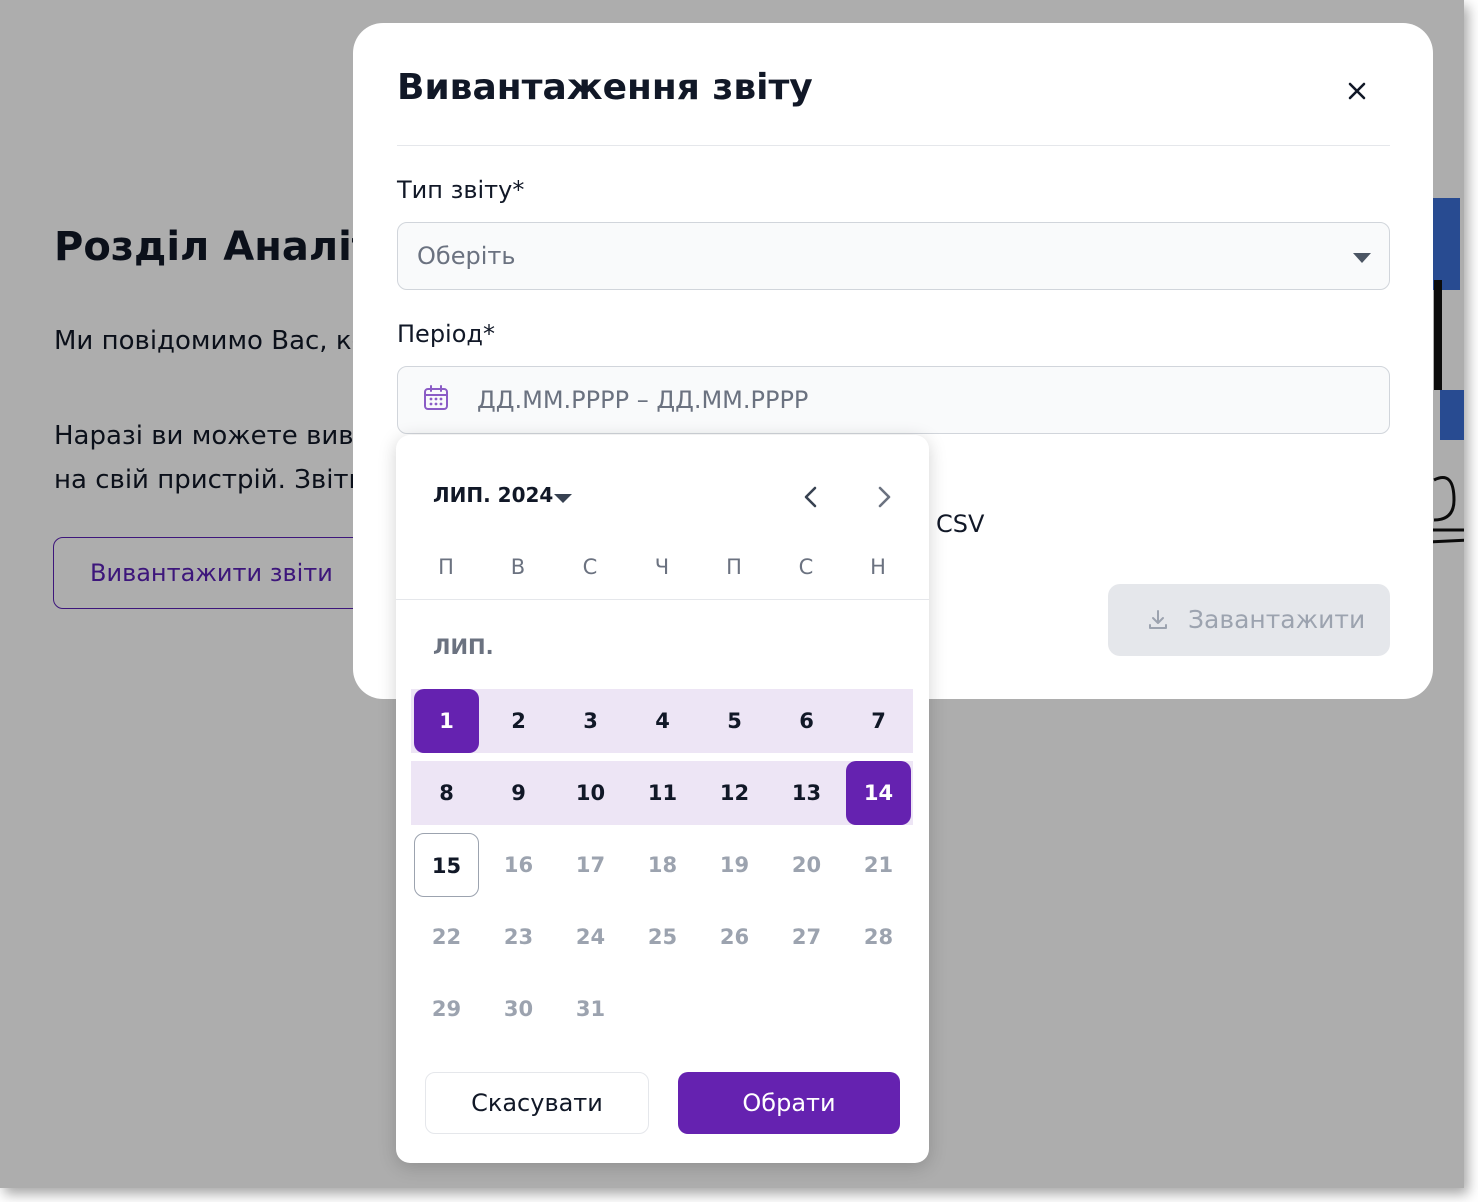  I want to click on header-divider, so click(893, 145).